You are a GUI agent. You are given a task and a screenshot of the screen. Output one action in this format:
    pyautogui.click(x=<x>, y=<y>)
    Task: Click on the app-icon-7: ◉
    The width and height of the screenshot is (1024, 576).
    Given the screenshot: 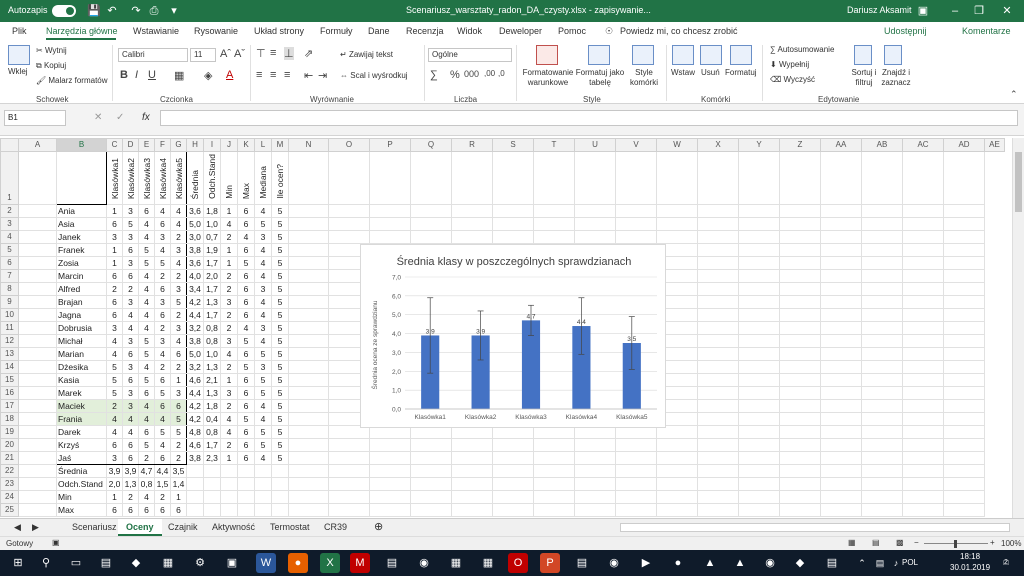 What is the action you would take?
    pyautogui.click(x=614, y=563)
    